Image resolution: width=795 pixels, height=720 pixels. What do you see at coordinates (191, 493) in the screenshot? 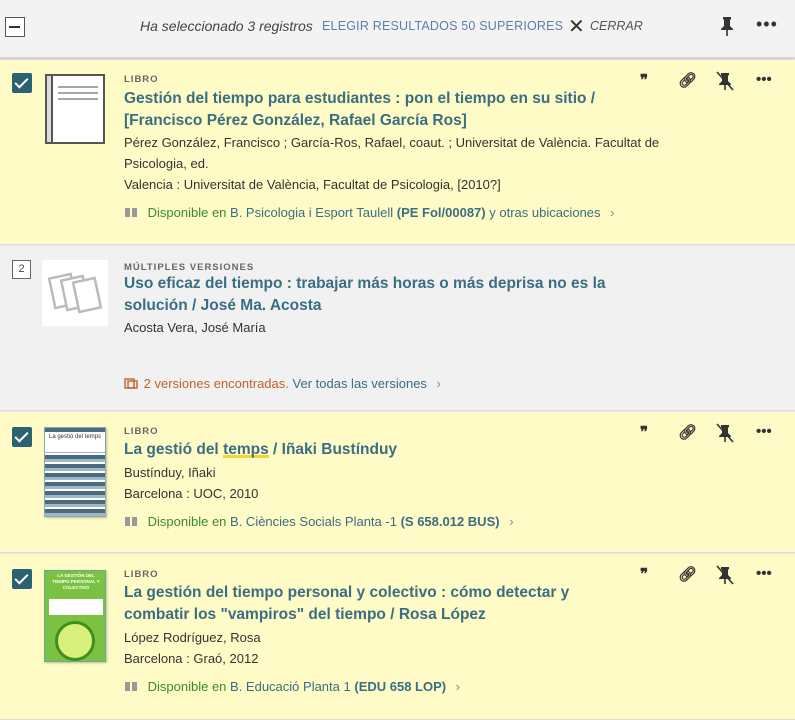
I see `record-publisher: Barcelona : UOC, 2010` at bounding box center [191, 493].